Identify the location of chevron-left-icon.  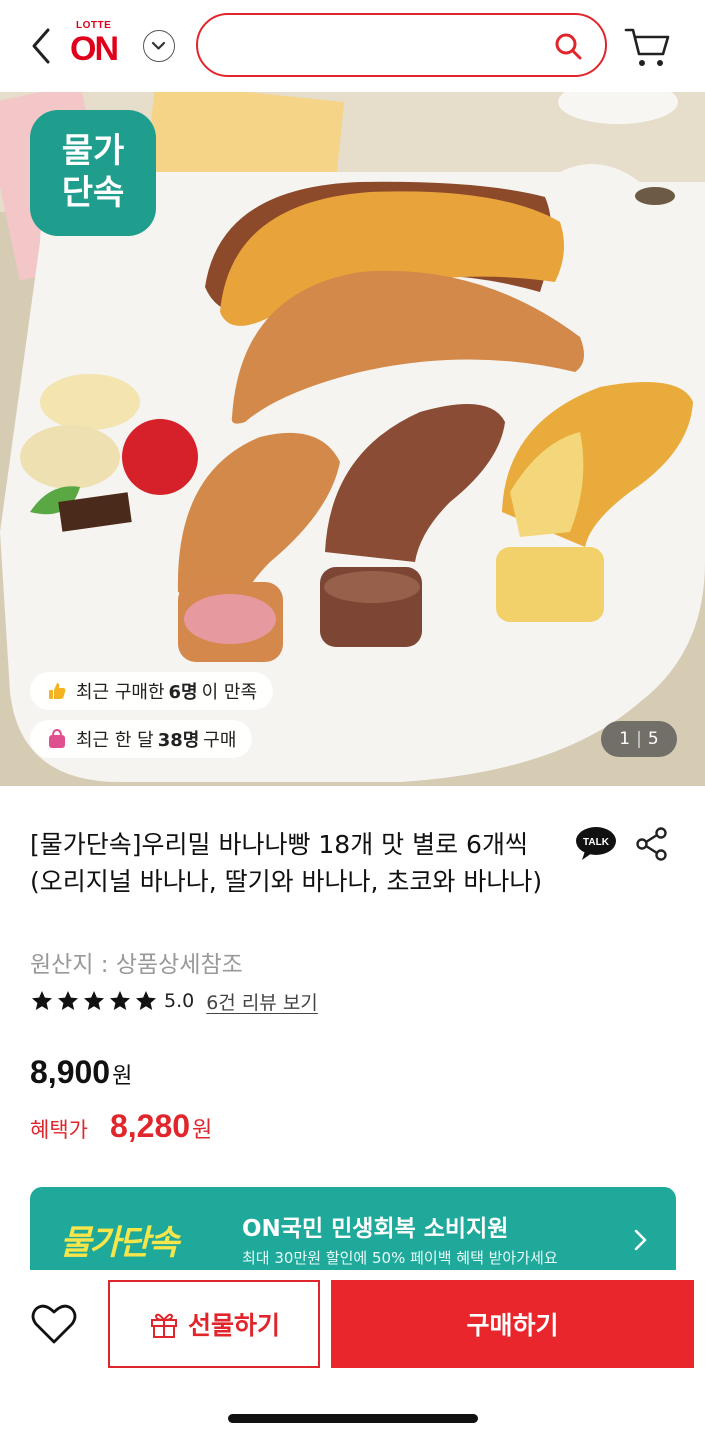
(41, 46).